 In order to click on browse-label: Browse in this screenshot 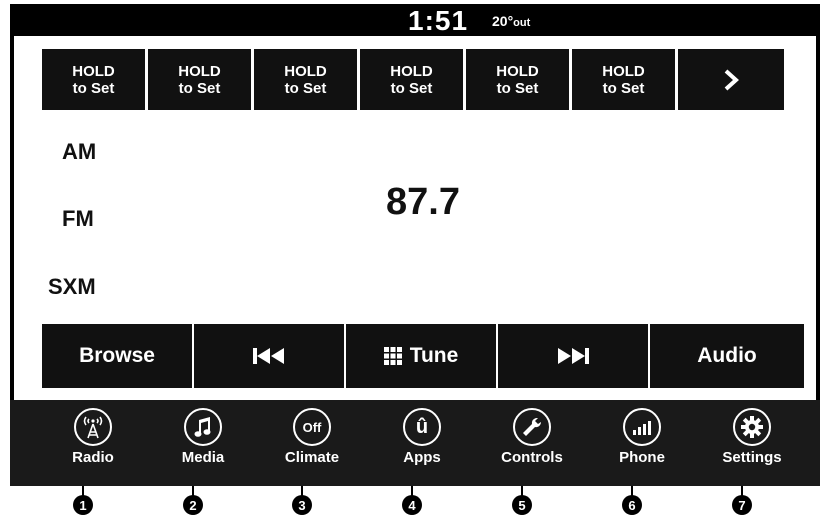, I will do `click(117, 355)`.